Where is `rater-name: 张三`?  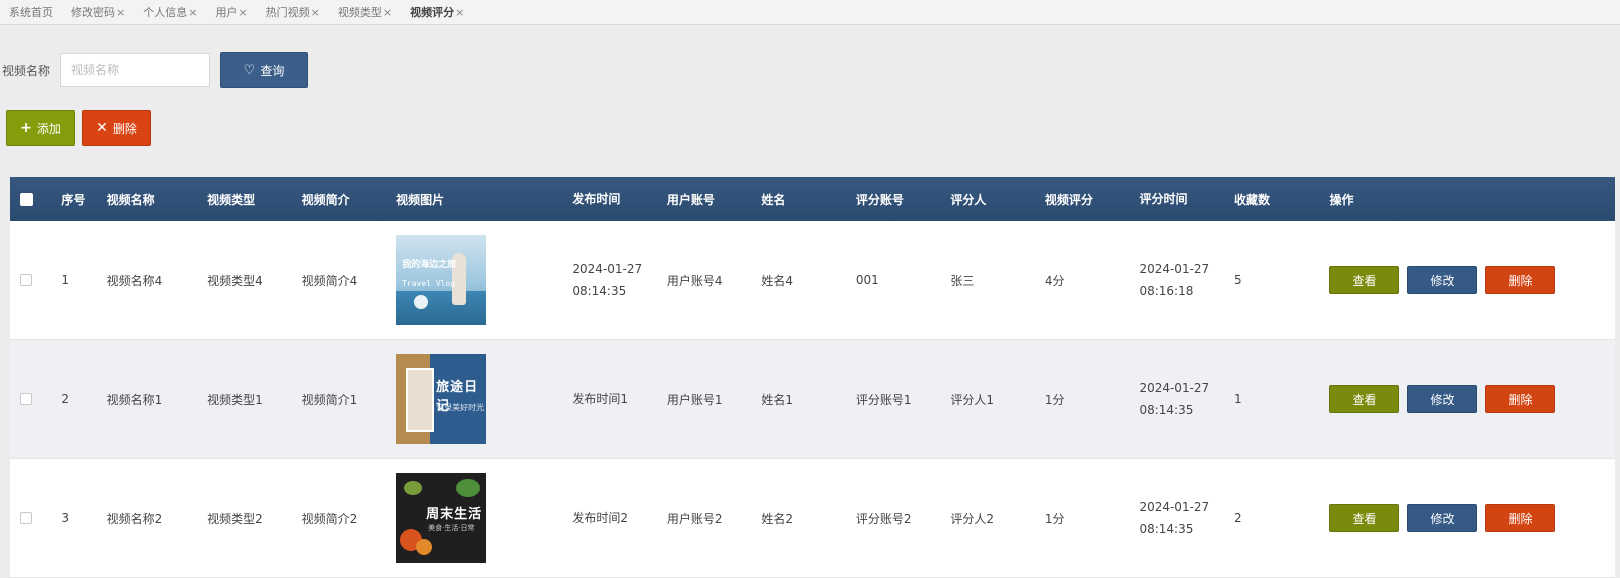 rater-name: 张三 is located at coordinates (962, 280).